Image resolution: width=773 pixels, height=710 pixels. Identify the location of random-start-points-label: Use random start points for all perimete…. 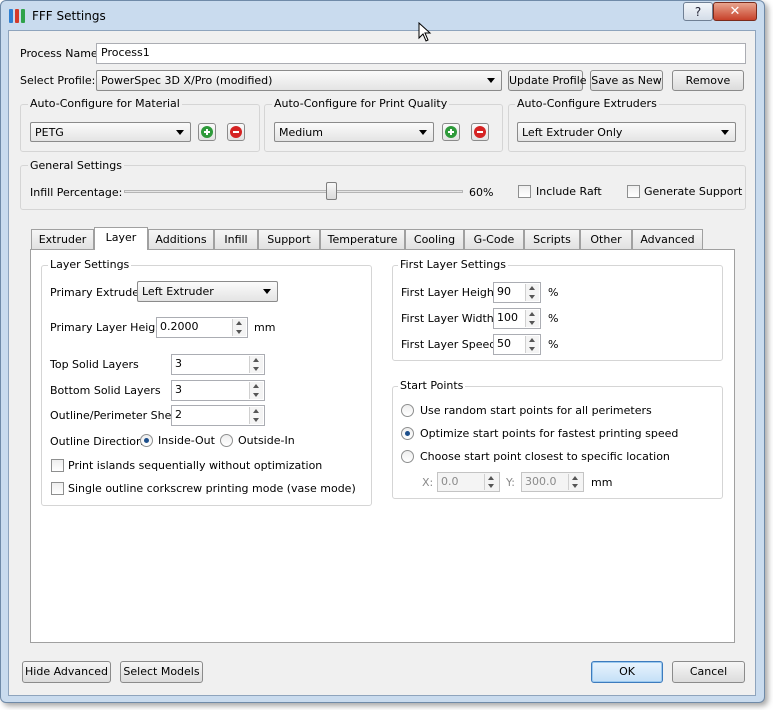
(536, 410).